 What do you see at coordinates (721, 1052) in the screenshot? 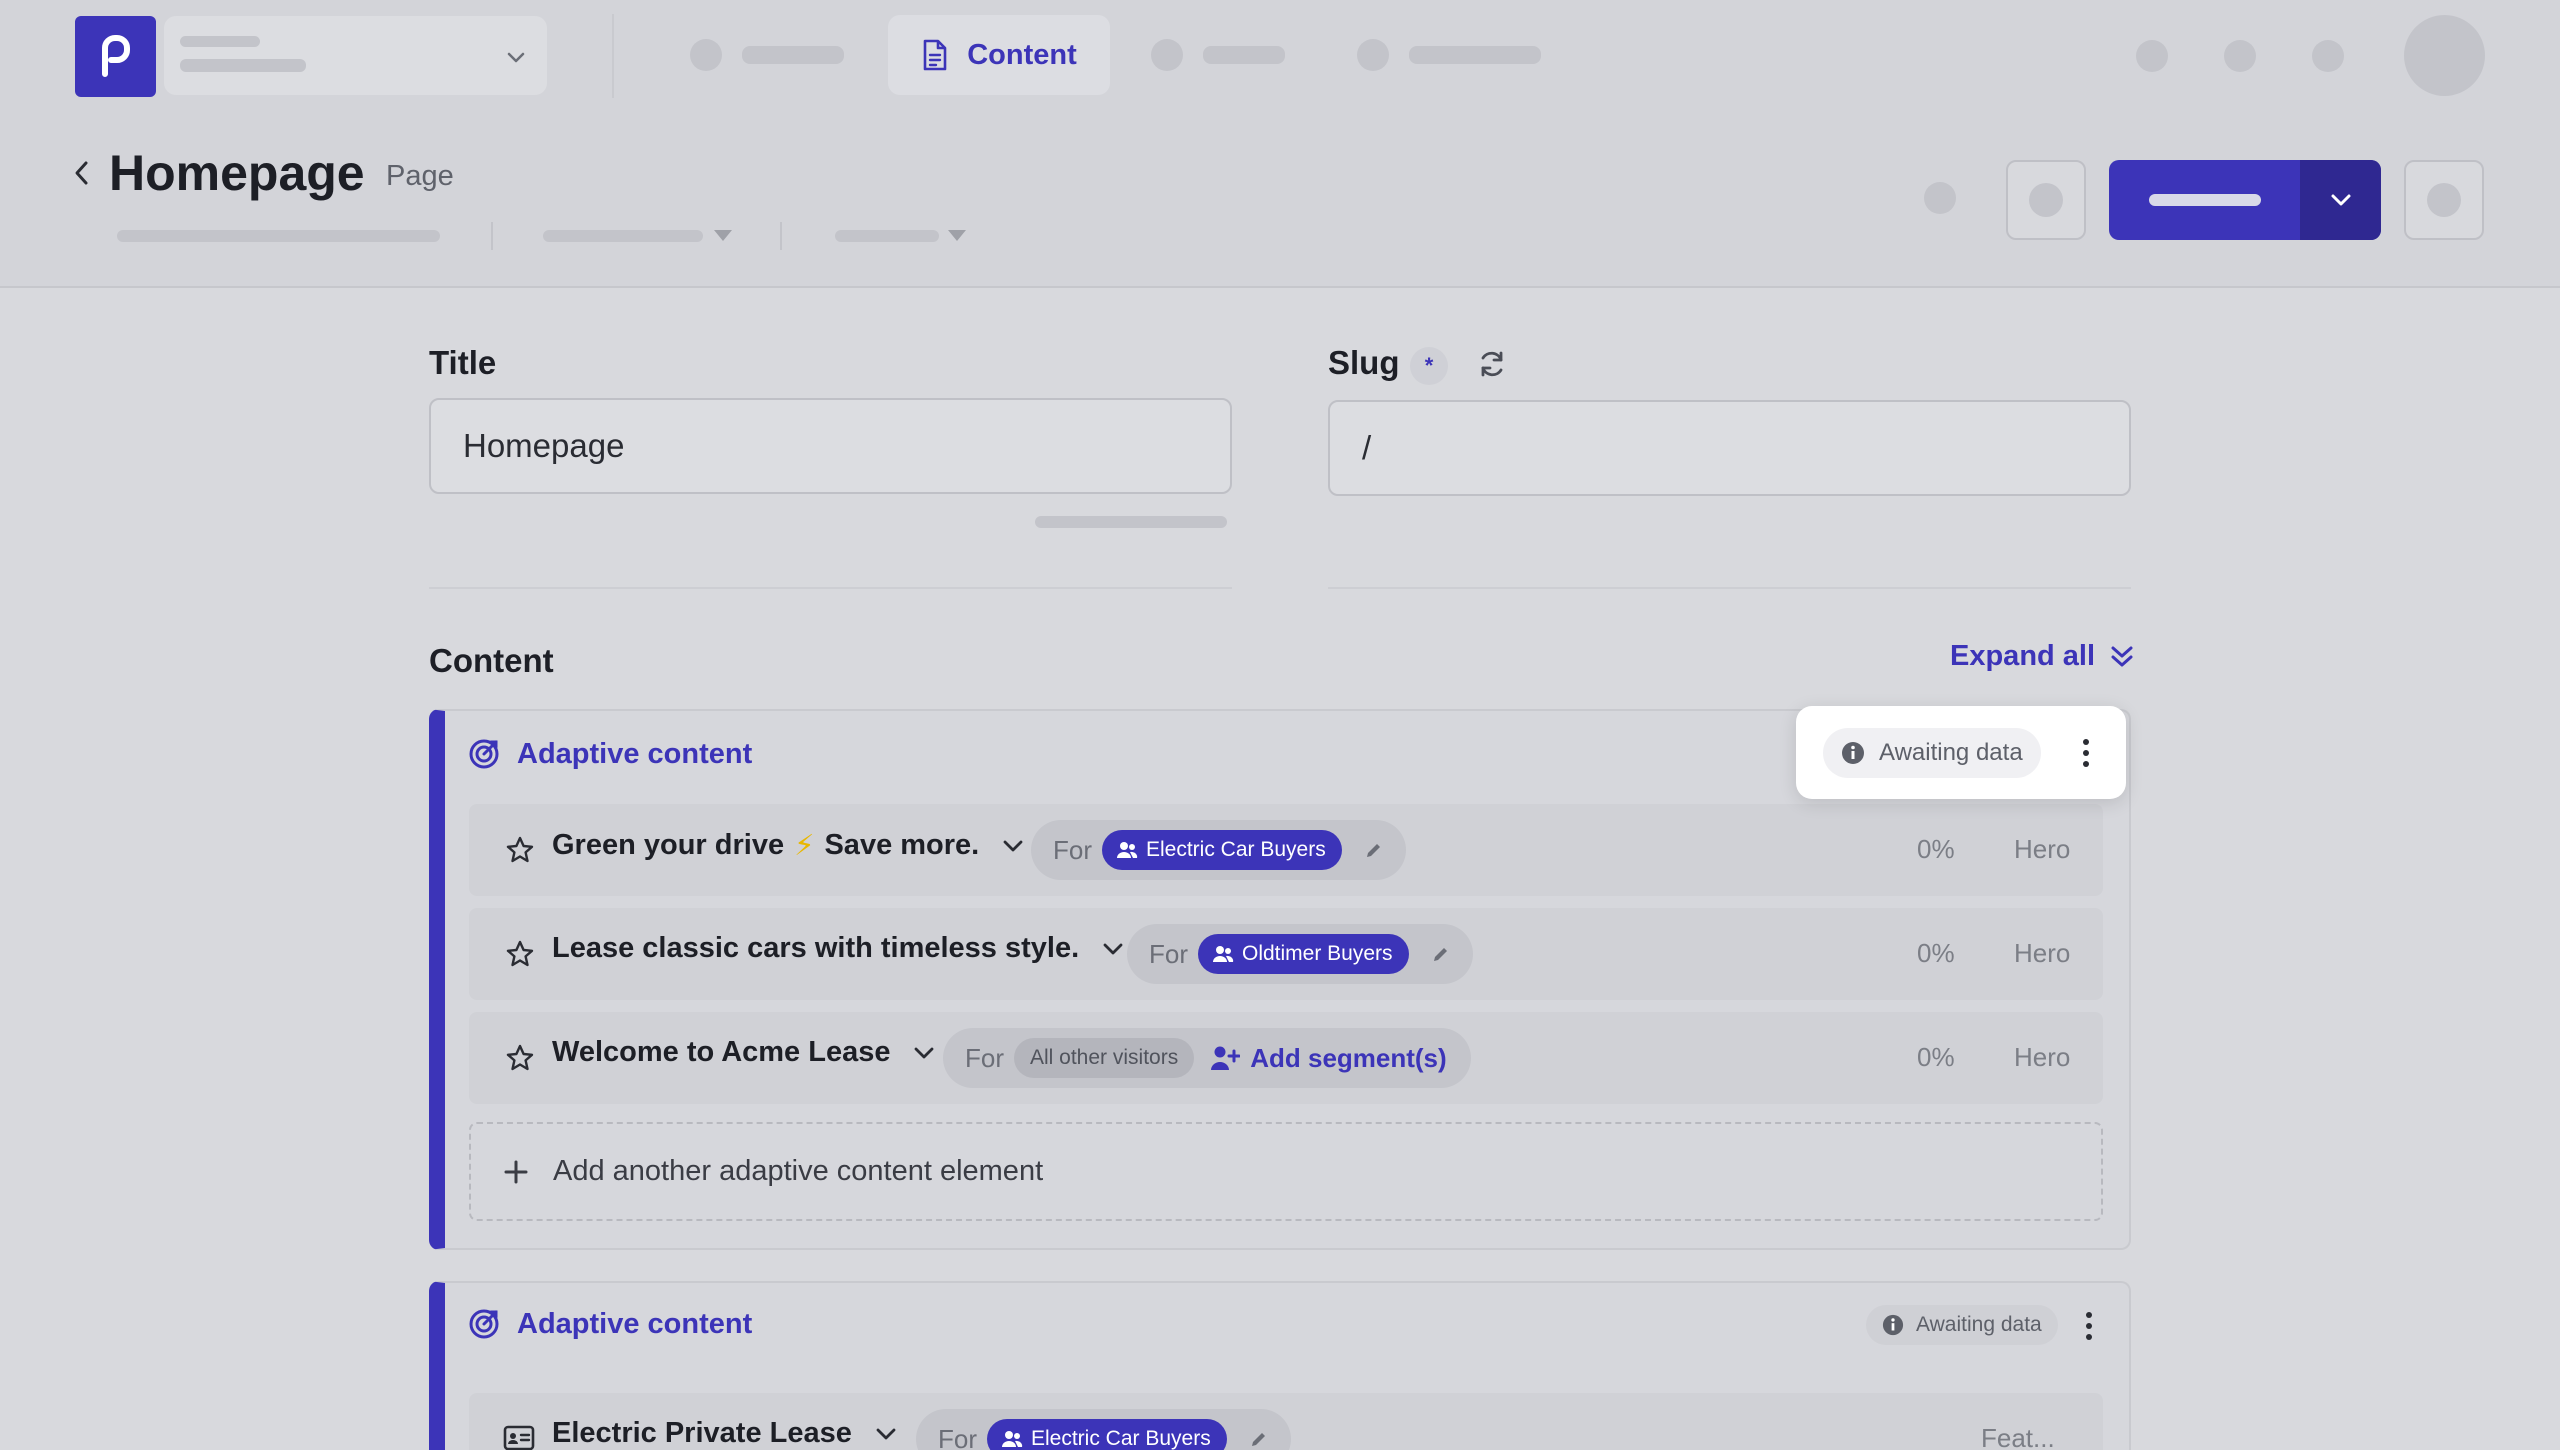
I see `variant-title-text: Welcome to Acme Lease` at bounding box center [721, 1052].